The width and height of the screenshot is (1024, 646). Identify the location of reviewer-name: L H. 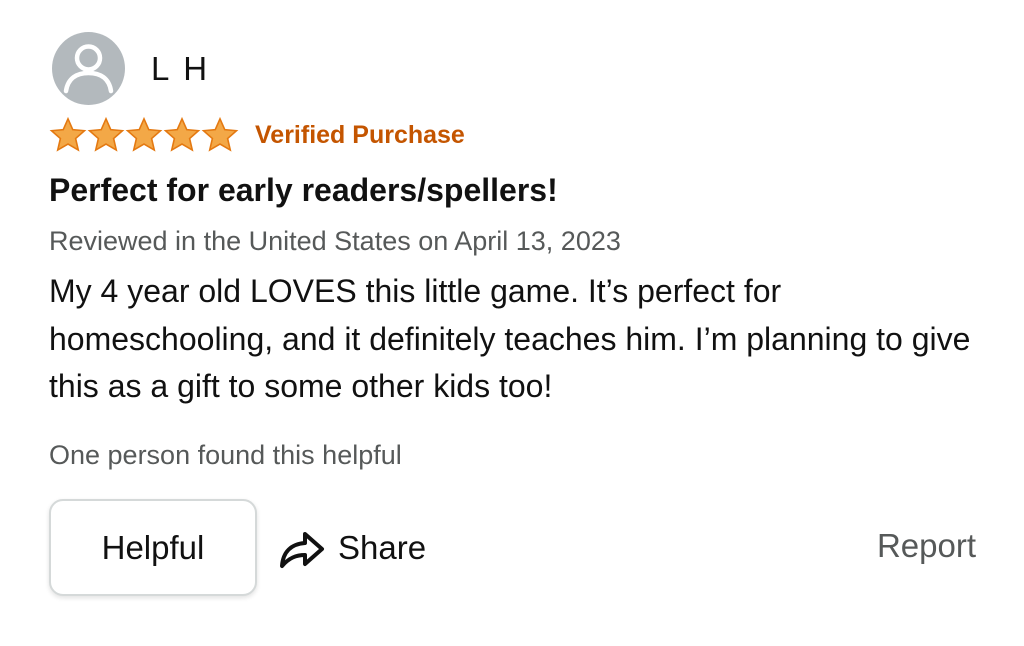
(180, 69).